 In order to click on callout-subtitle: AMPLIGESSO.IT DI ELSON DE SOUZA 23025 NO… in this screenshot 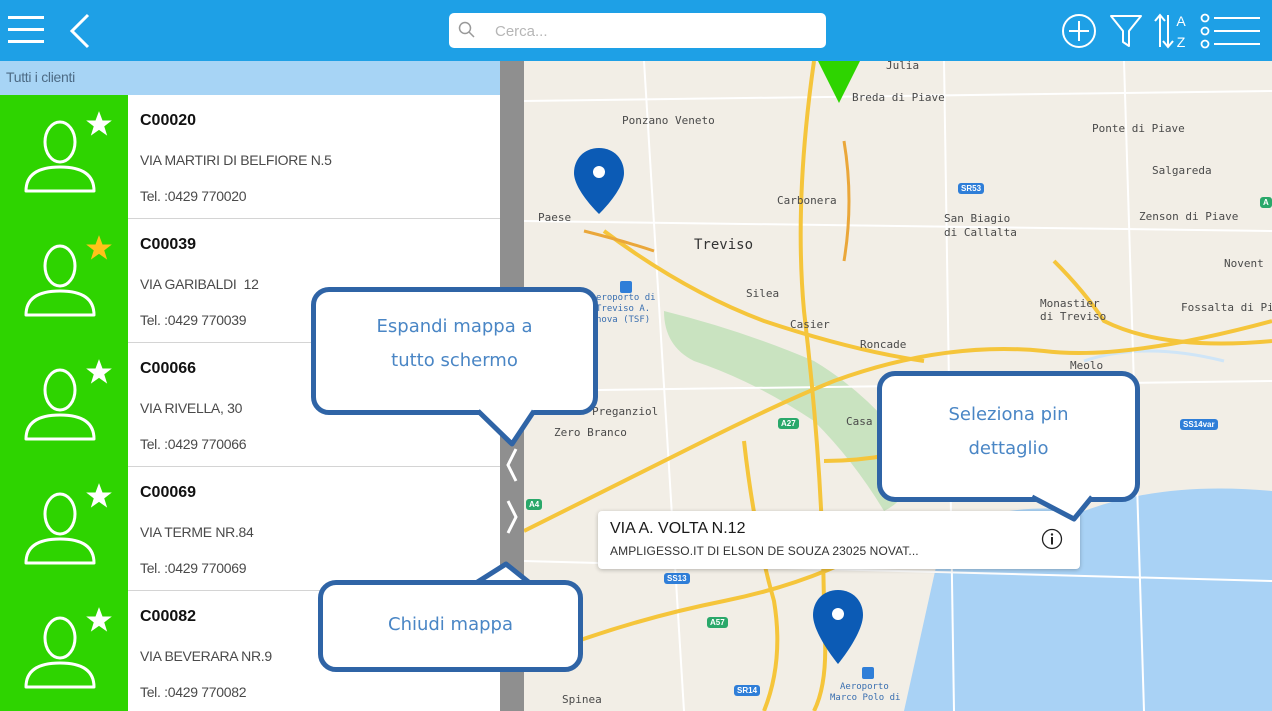, I will do `click(764, 551)`.